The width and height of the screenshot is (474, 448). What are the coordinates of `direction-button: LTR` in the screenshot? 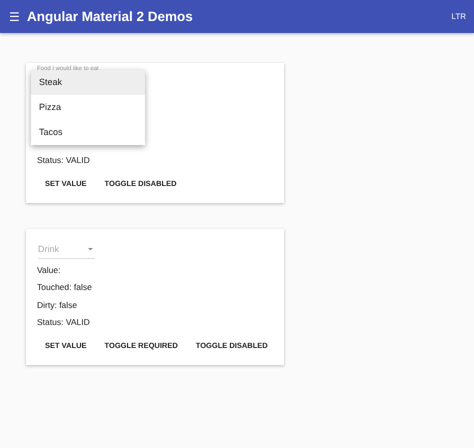 It's located at (458, 16).